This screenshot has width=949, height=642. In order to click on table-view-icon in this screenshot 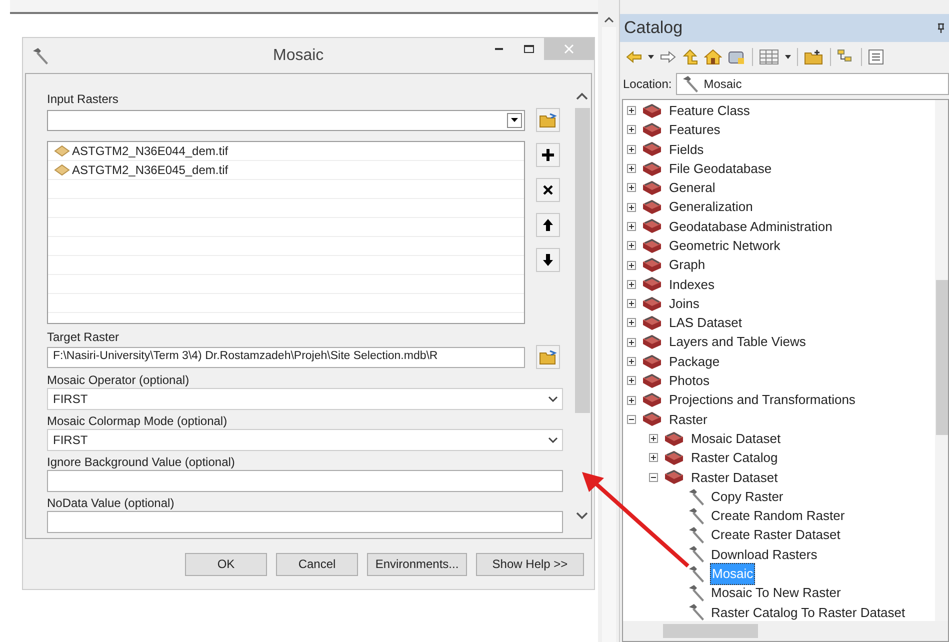, I will do `click(769, 57)`.